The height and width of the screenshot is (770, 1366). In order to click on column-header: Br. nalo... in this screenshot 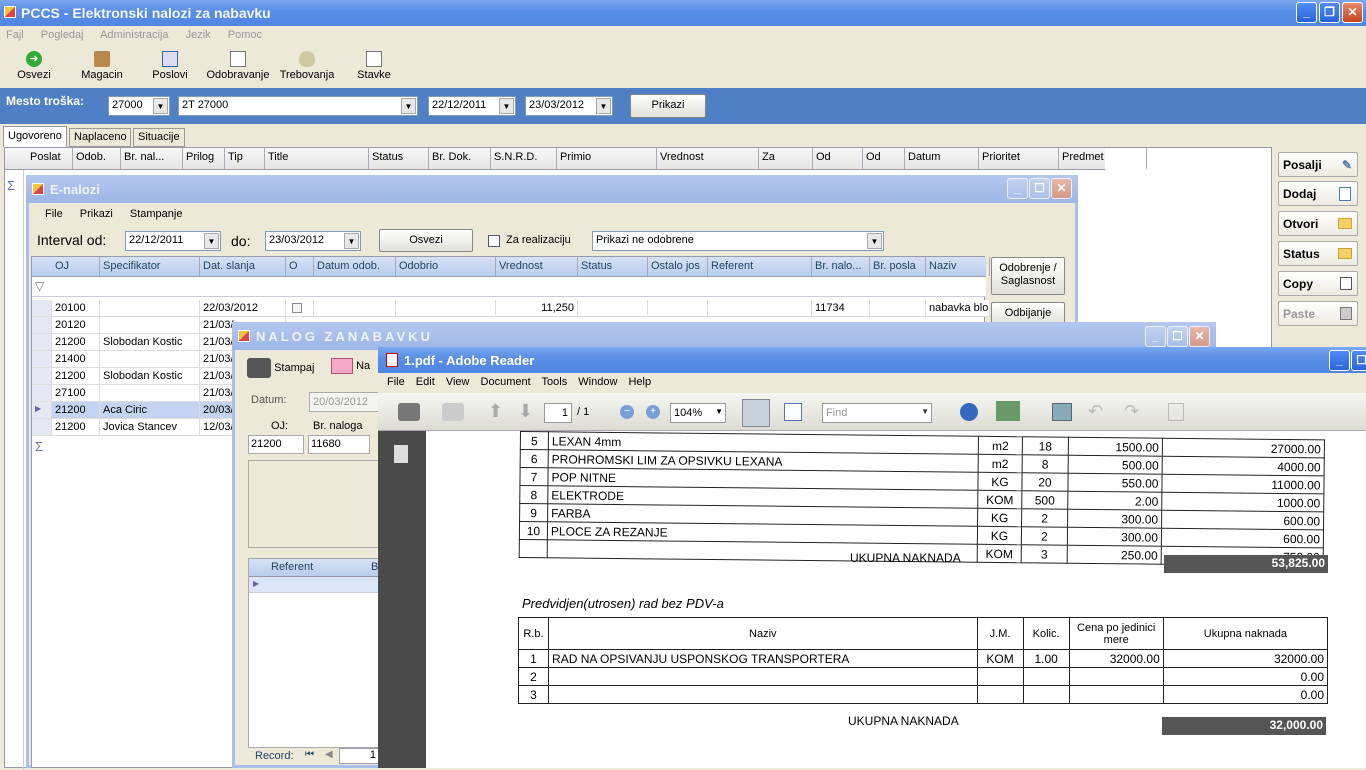, I will do `click(841, 266)`.